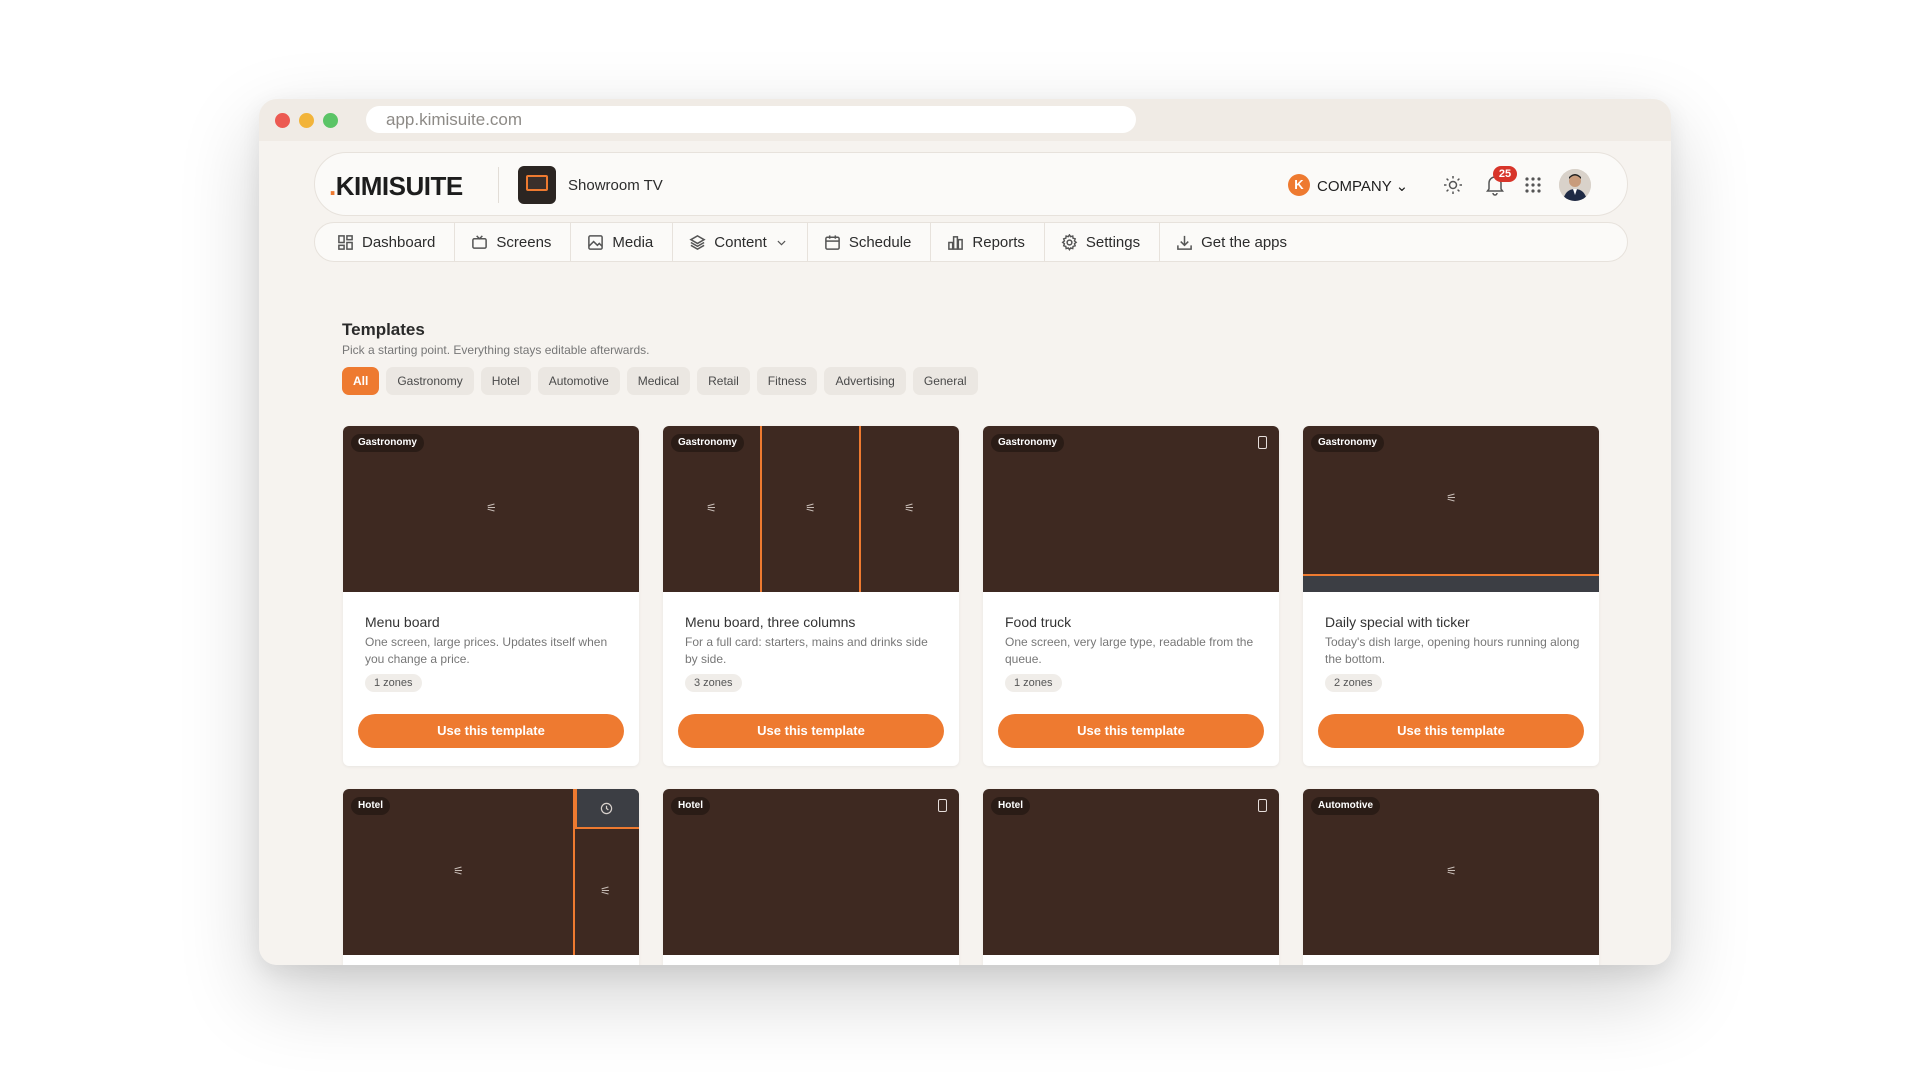 Image resolution: width=1920 pixels, height=1080 pixels. I want to click on template-preview: Automotive ⚟, so click(1451, 872).